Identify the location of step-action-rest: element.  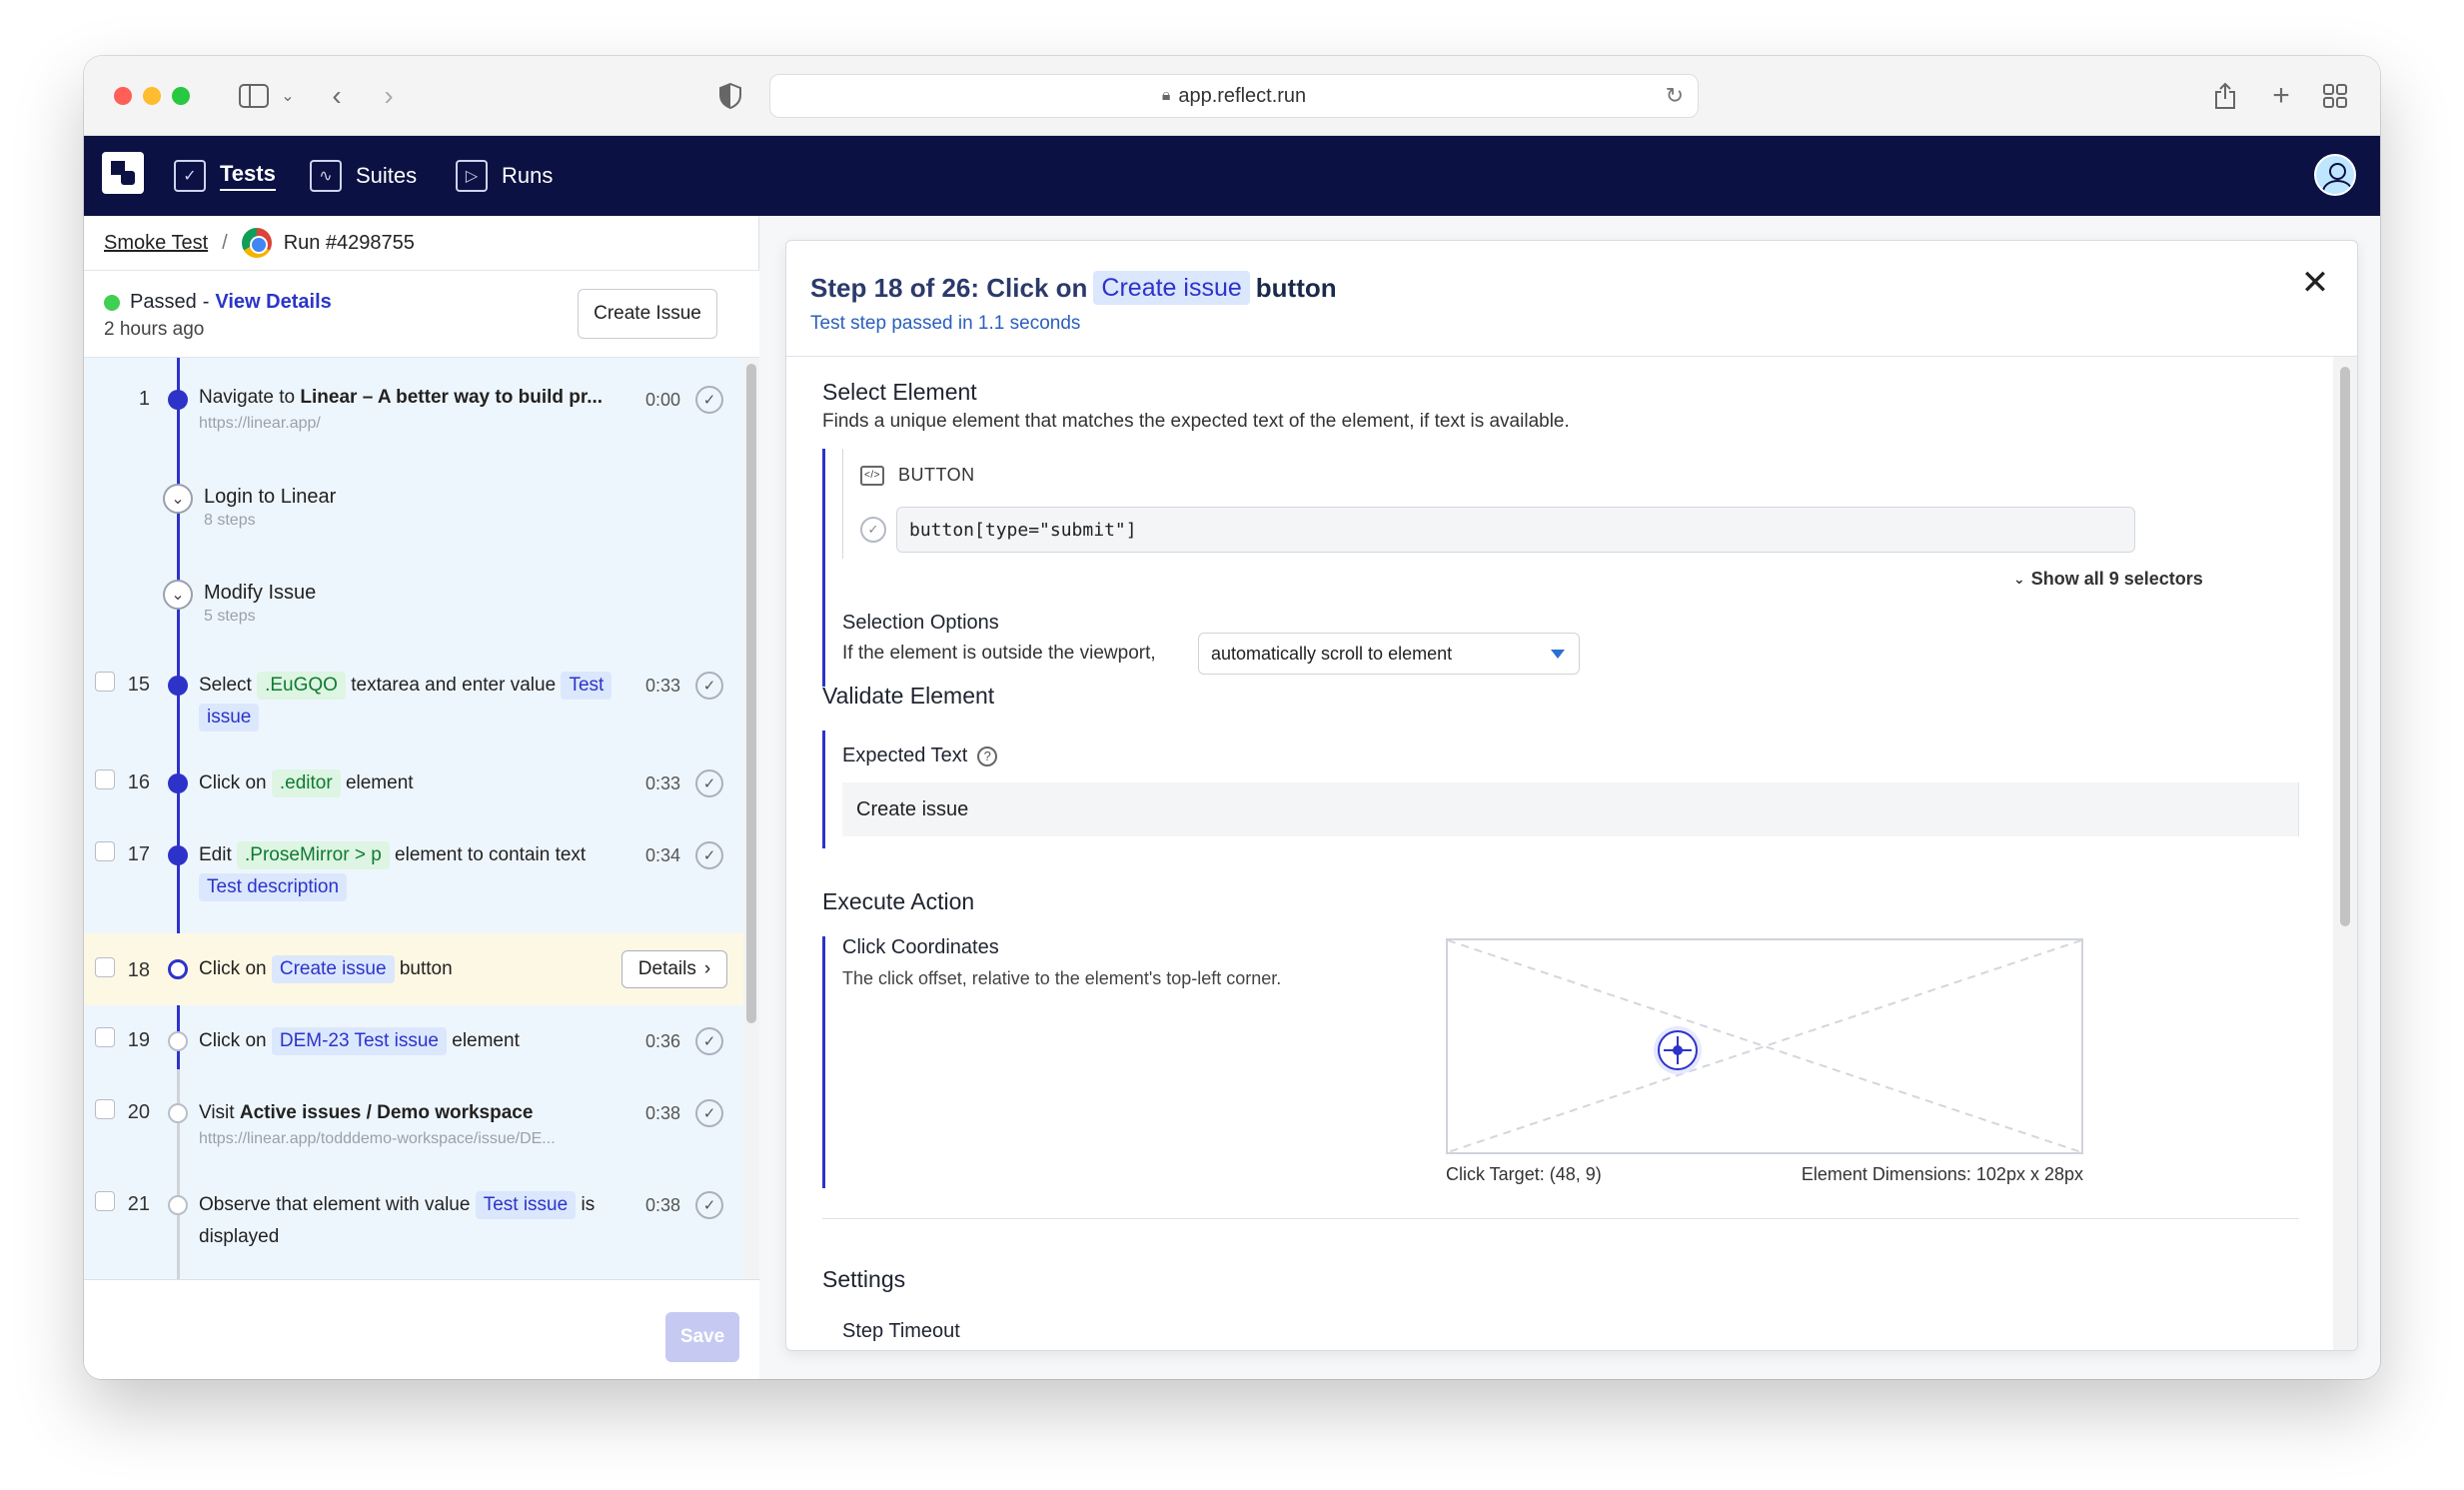
(486, 1041).